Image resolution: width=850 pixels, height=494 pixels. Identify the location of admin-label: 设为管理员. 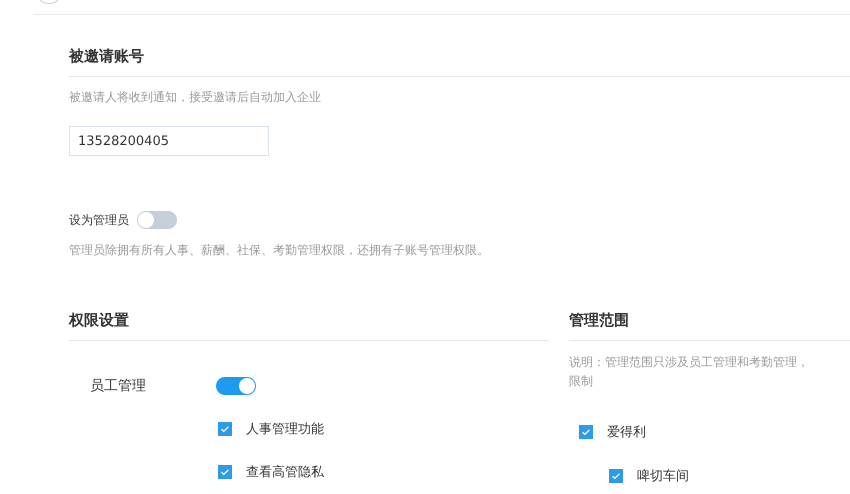
(99, 220).